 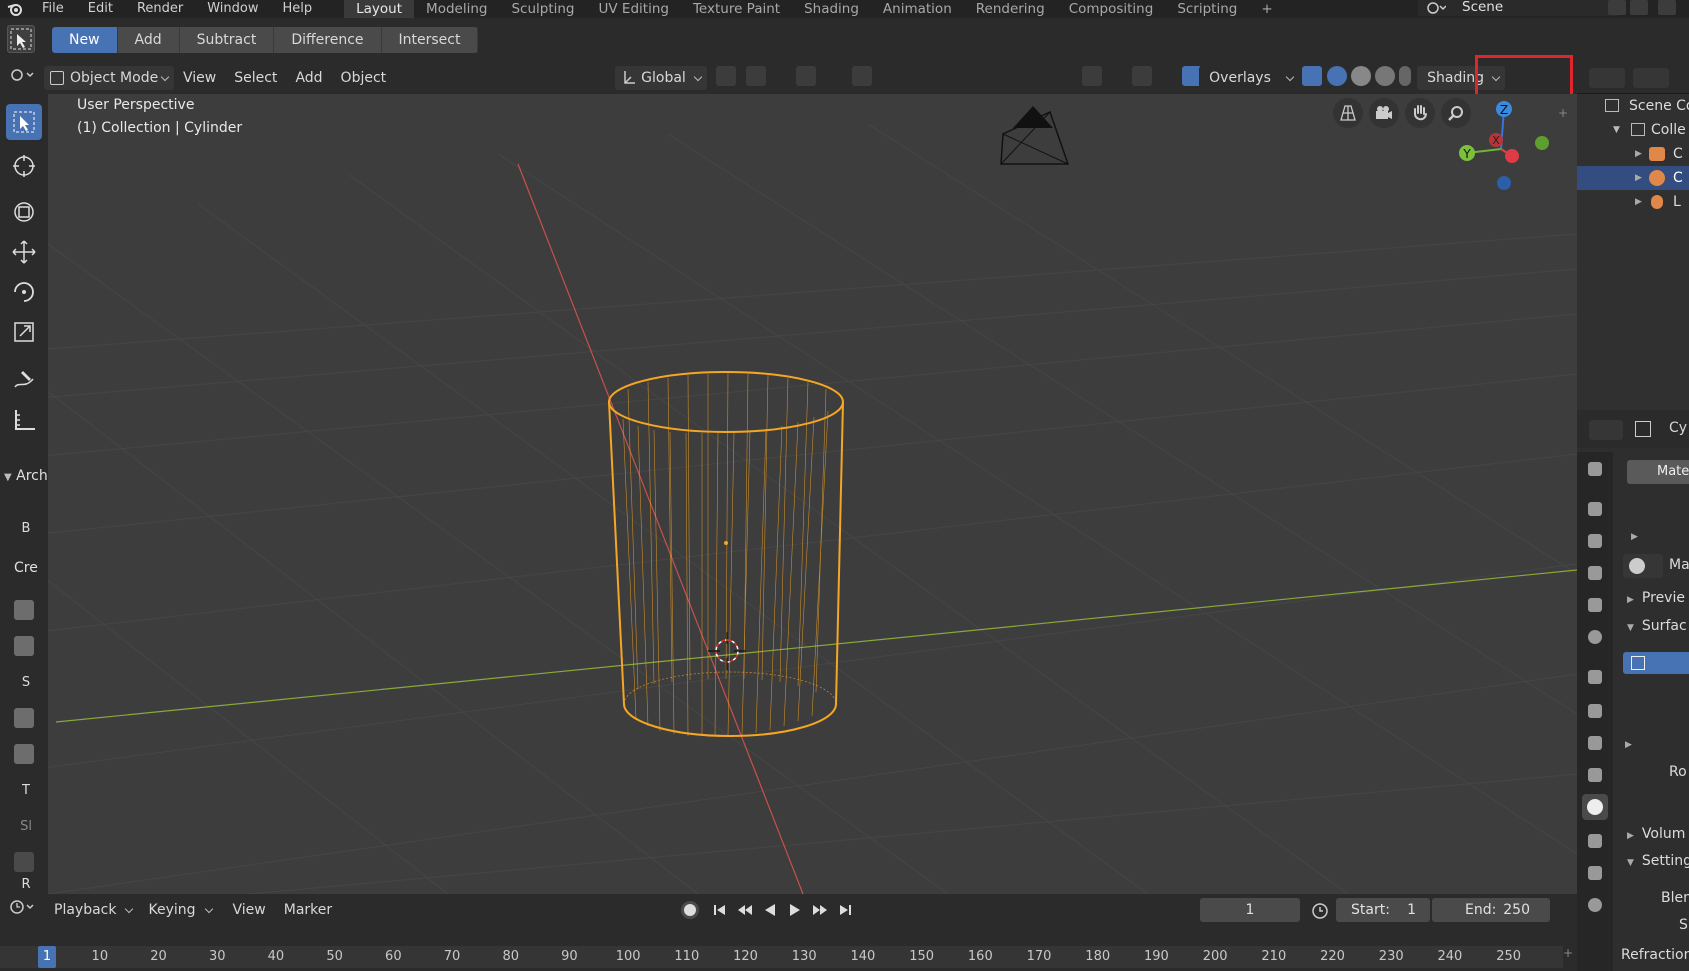 I want to click on jump-keyframe-forward-icon, so click(x=820, y=910).